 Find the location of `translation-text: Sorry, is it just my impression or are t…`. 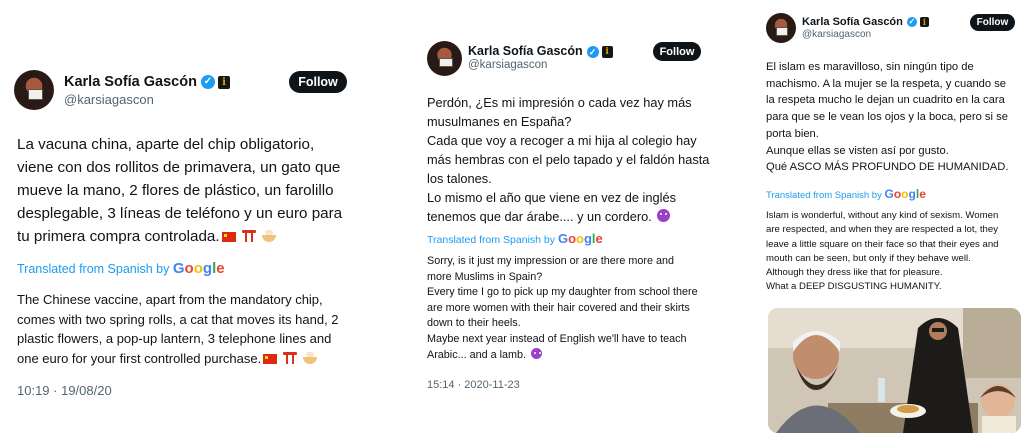

translation-text: Sorry, is it just my impression or are t… is located at coordinates (572, 308).